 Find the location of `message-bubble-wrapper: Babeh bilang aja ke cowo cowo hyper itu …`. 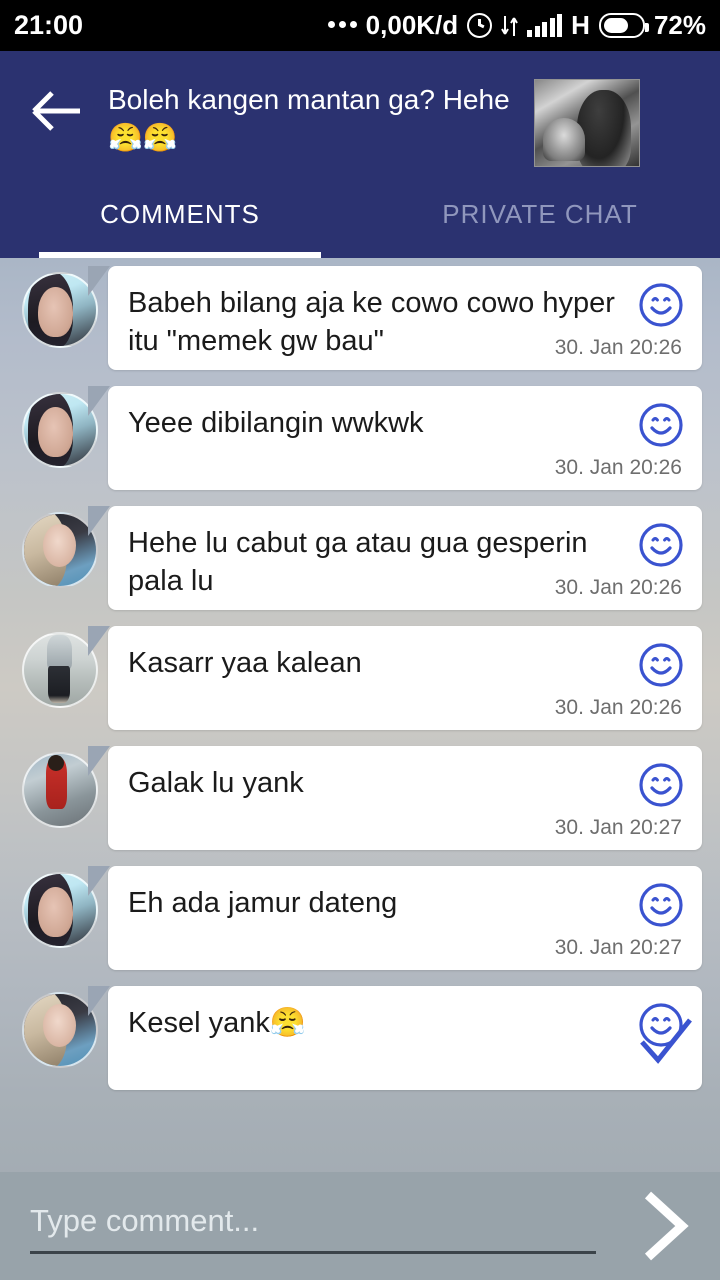

message-bubble-wrapper: Babeh bilang aja ke cowo cowo hyper itu … is located at coordinates (395, 318).